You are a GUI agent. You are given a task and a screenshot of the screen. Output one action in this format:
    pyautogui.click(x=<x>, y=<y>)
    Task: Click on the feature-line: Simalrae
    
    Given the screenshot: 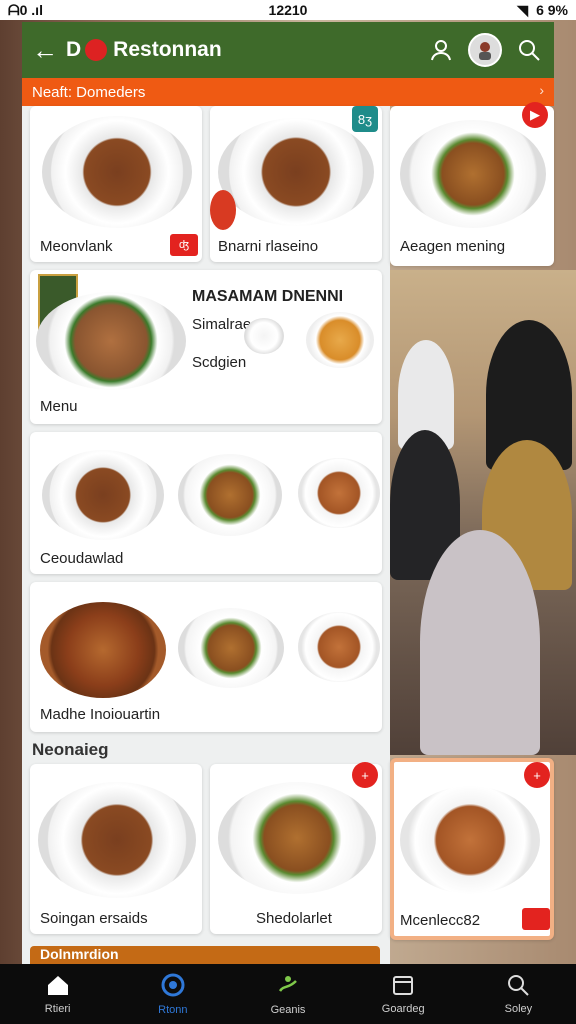 What is the action you would take?
    pyautogui.click(x=222, y=324)
    